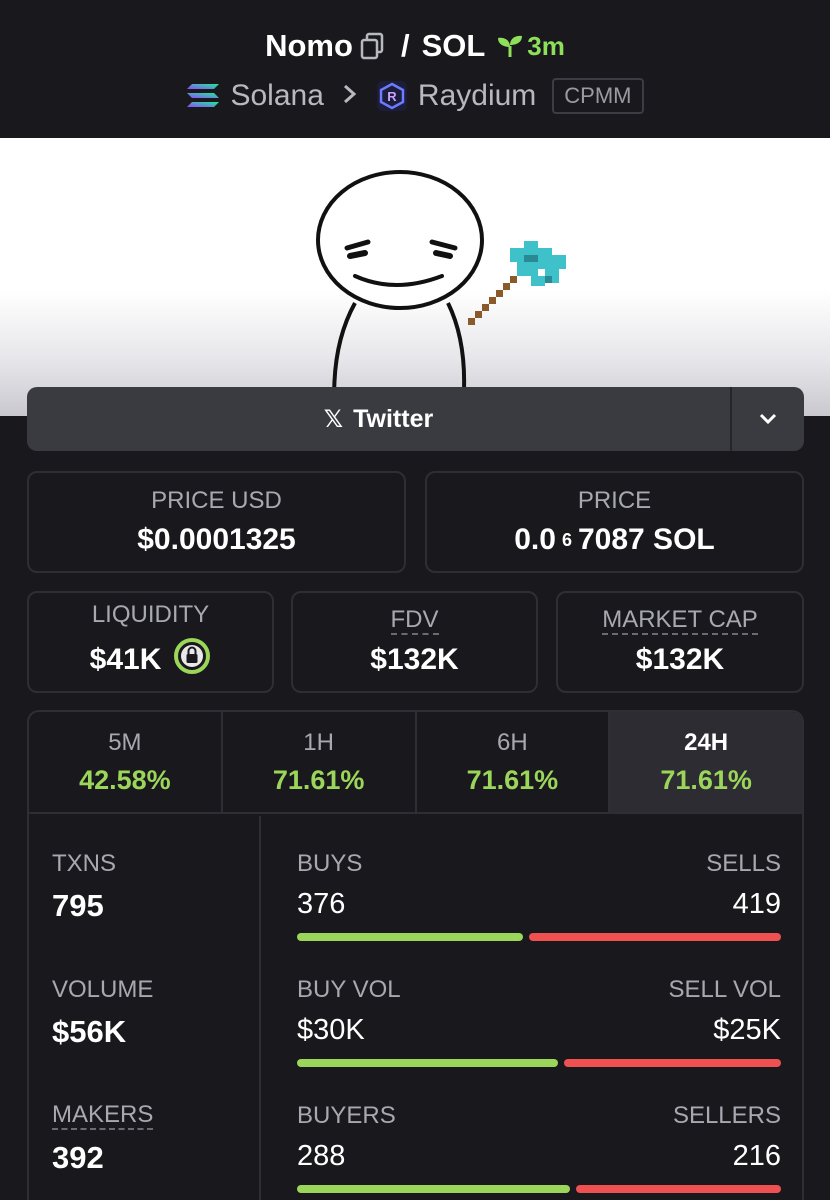 The width and height of the screenshot is (830, 1200). What do you see at coordinates (756, 904) in the screenshot?
I see `sells-value: 419` at bounding box center [756, 904].